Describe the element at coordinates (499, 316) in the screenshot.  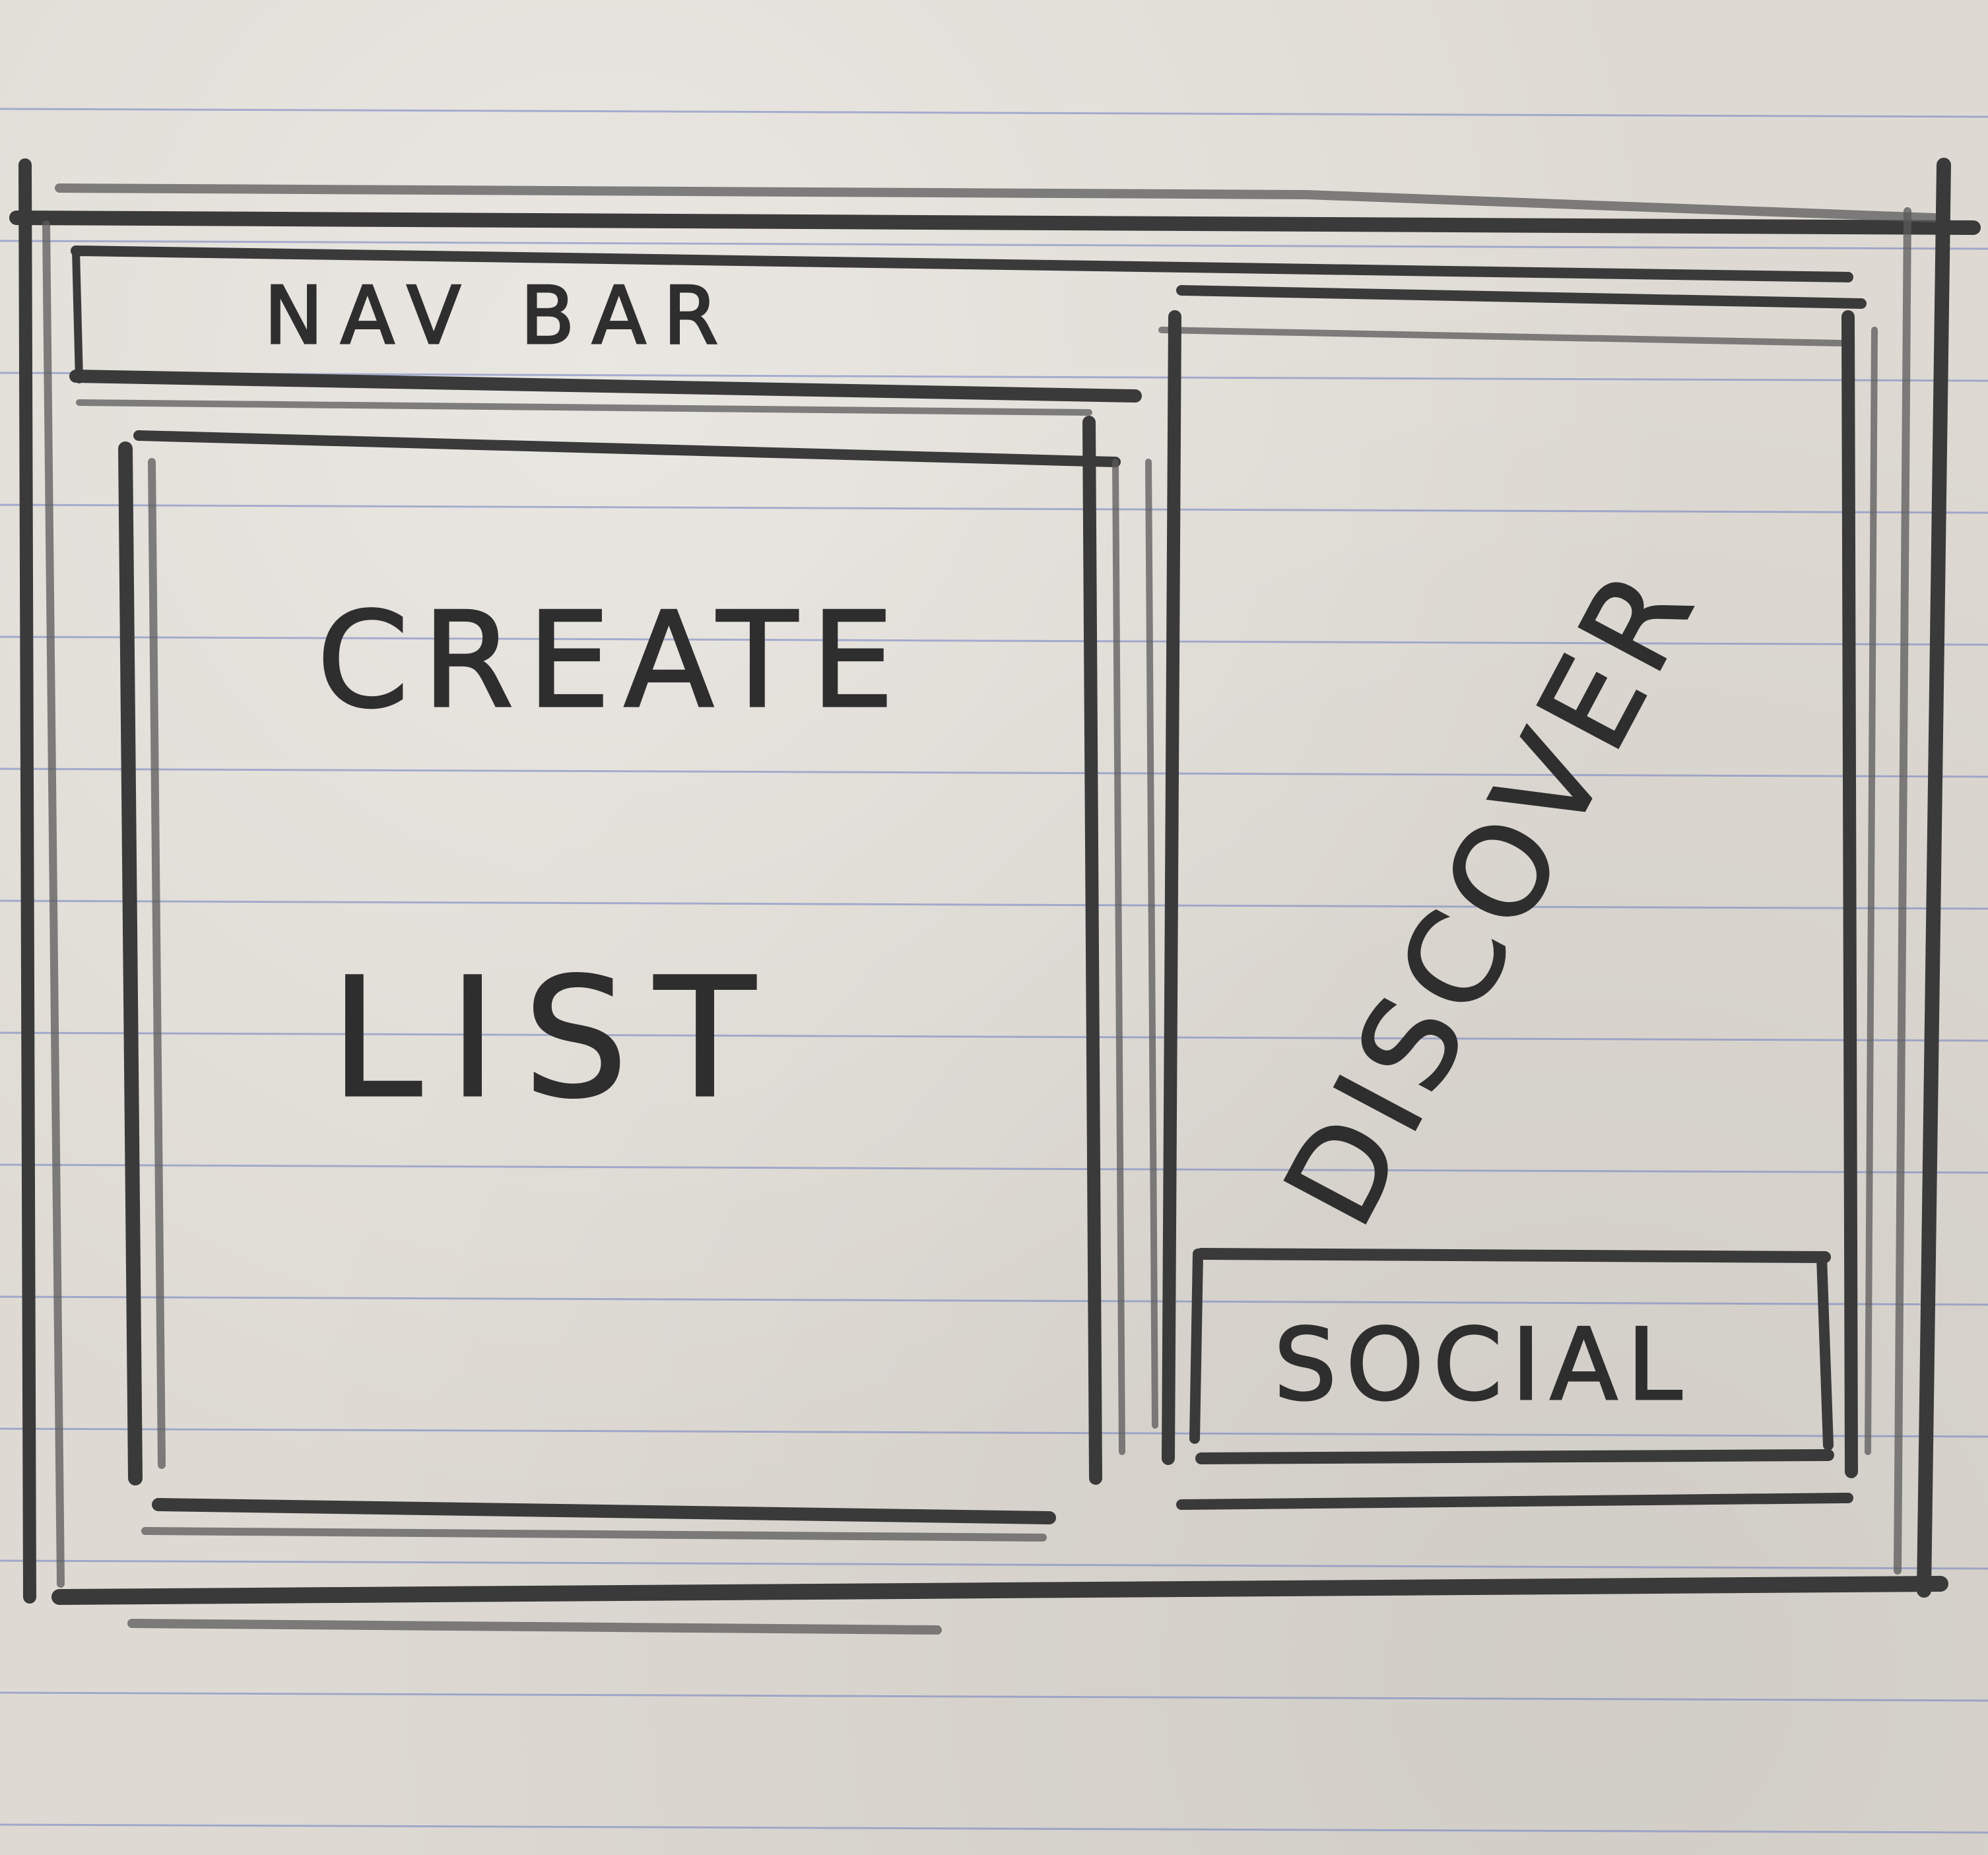
I see `nav-bar-label: NAV BAR` at that location.